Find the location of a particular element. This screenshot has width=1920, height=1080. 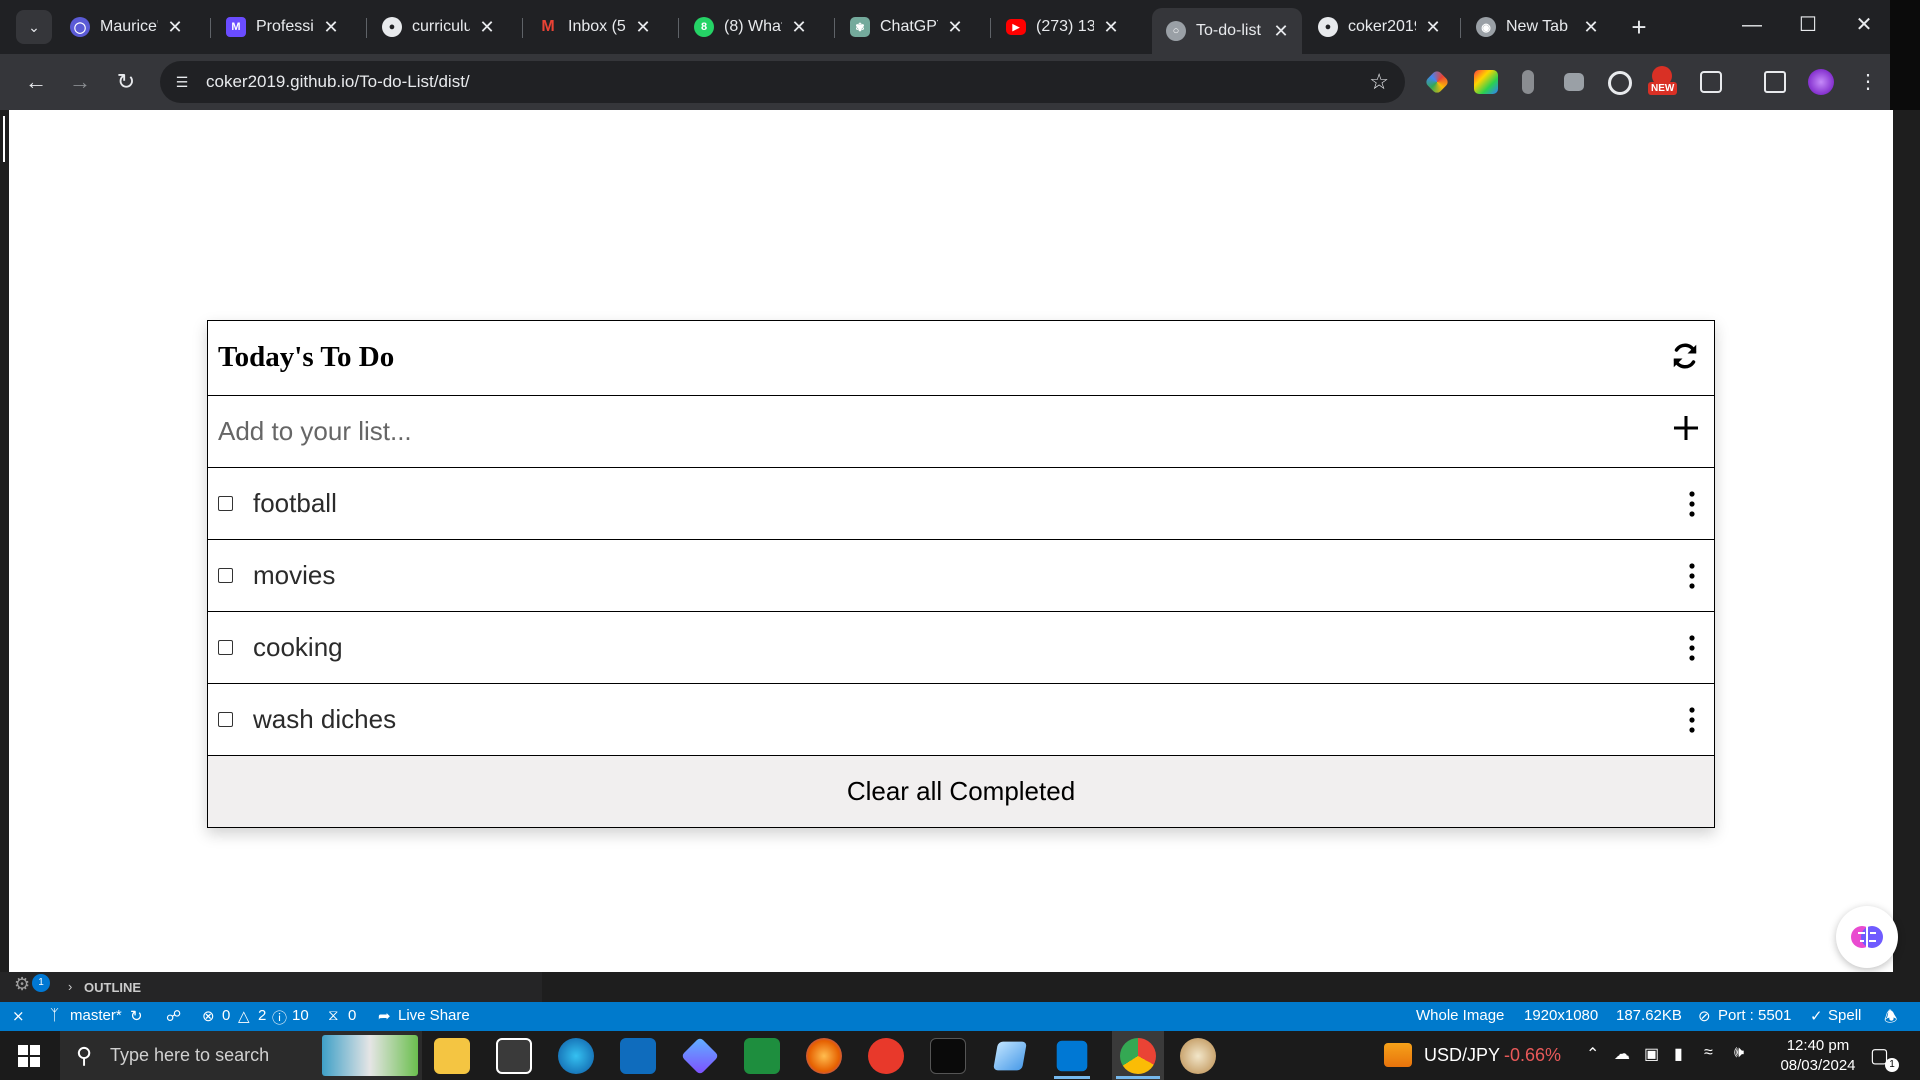

tab-maurice: ◯ Maurice's ✕ is located at coordinates (126, 27).